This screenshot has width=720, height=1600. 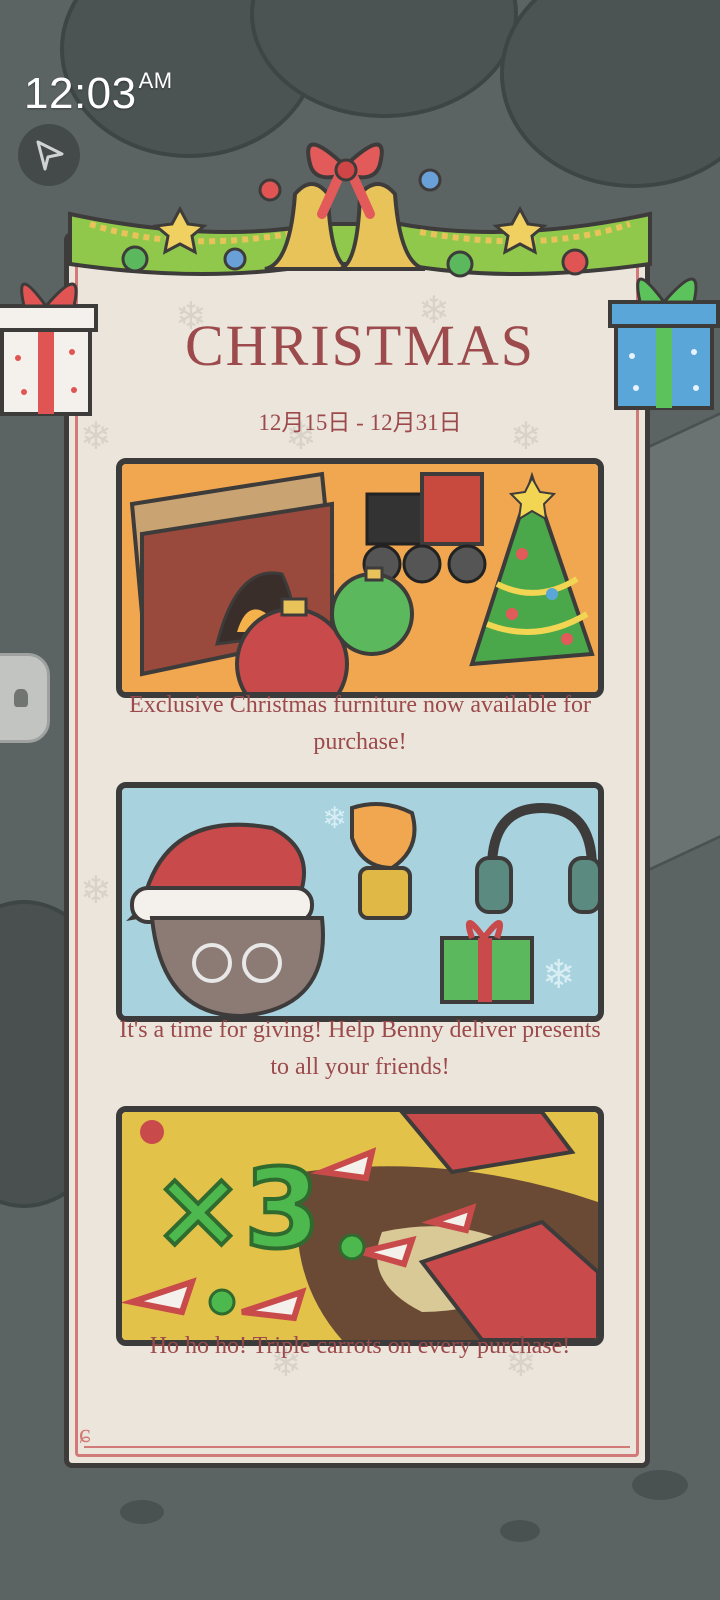 I want to click on corner-swirl-icon: ɕ, so click(x=85, y=1433).